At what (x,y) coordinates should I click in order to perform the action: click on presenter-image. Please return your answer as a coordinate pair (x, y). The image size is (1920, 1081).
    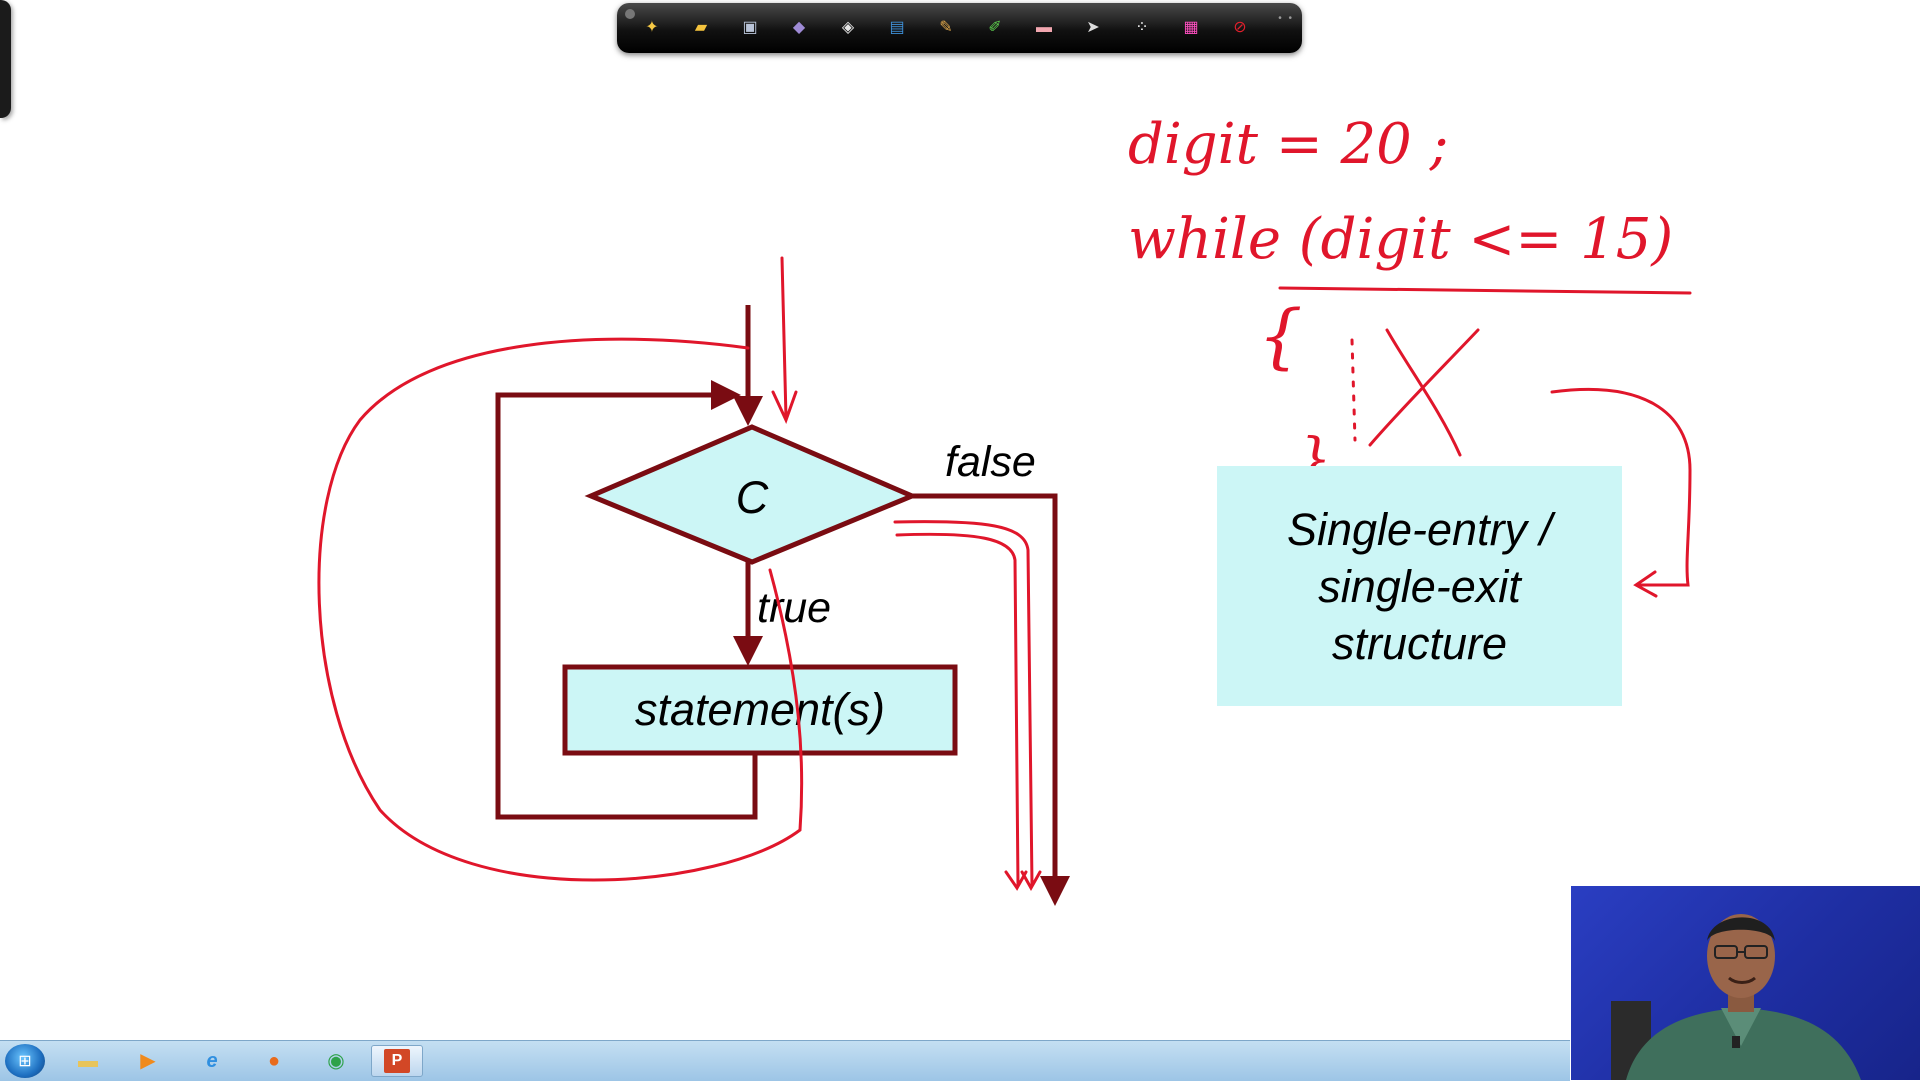
    Looking at the image, I should click on (1736, 997).